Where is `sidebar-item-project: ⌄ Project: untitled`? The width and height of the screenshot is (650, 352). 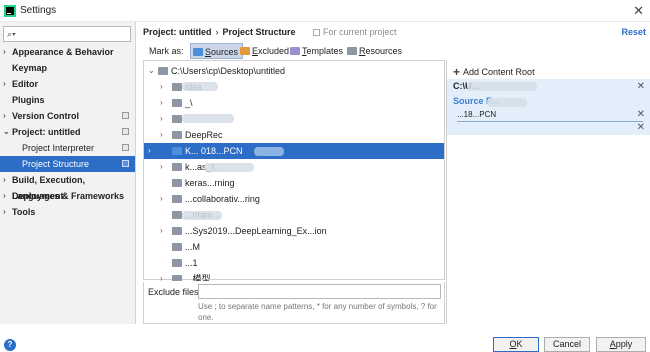
sidebar-item-project: ⌄ Project: untitled is located at coordinates (67, 132).